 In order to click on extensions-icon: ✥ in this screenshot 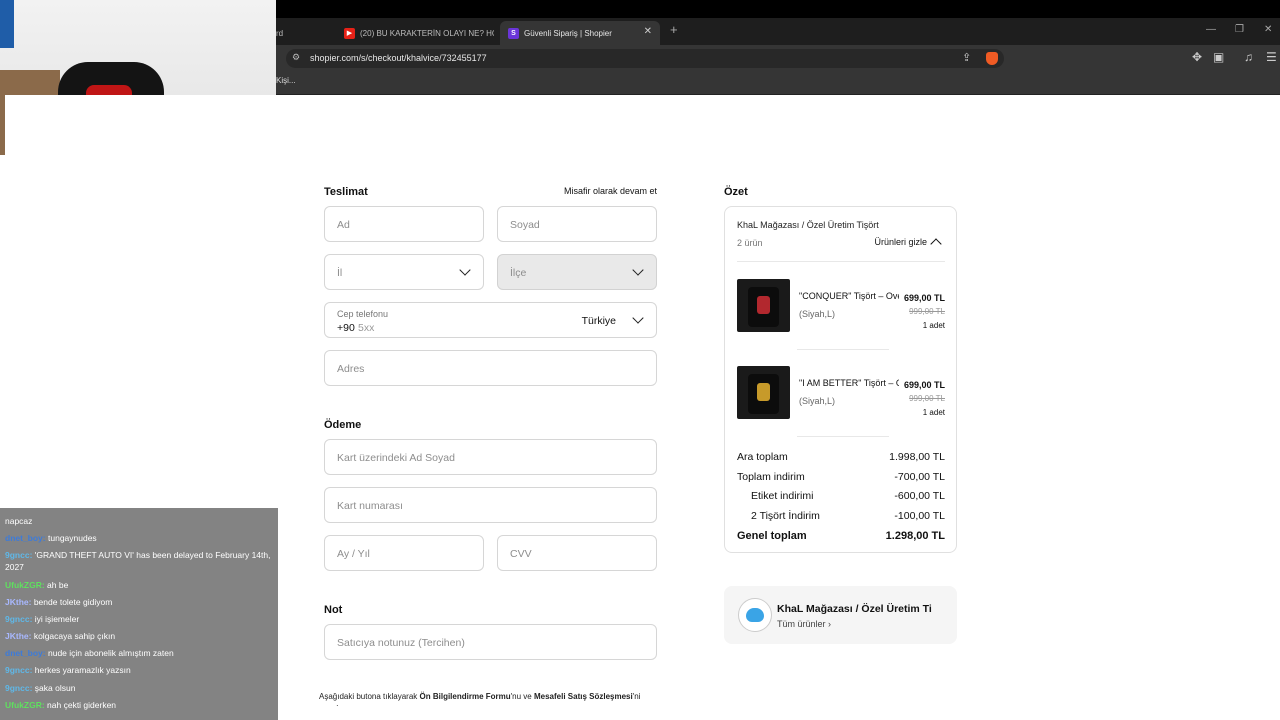, I will do `click(1197, 57)`.